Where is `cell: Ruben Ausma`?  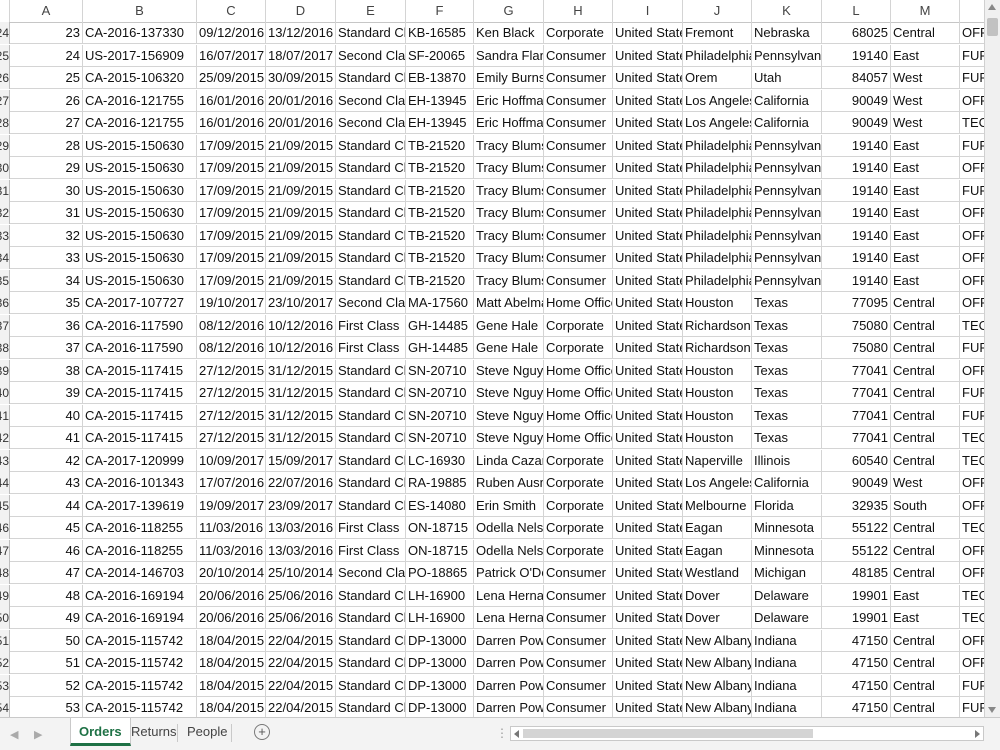
cell: Ruben Ausma is located at coordinates (509, 482).